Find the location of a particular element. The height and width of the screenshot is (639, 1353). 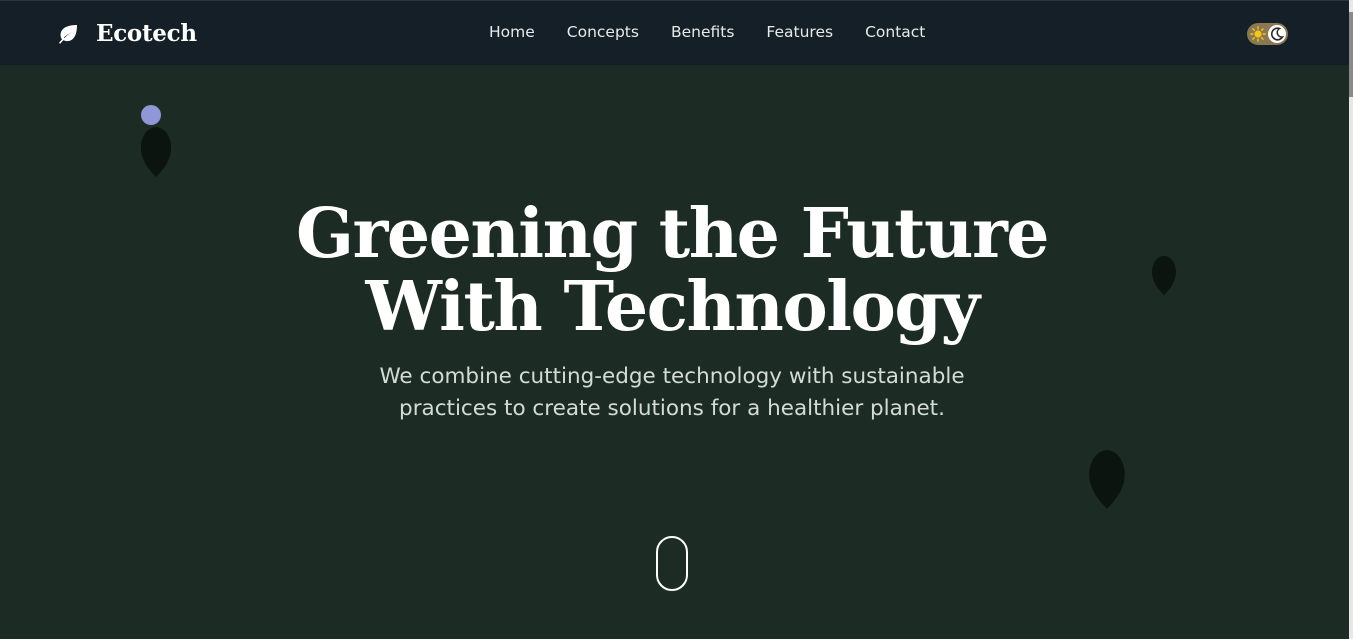

toggle-knob is located at coordinates (1277, 34).